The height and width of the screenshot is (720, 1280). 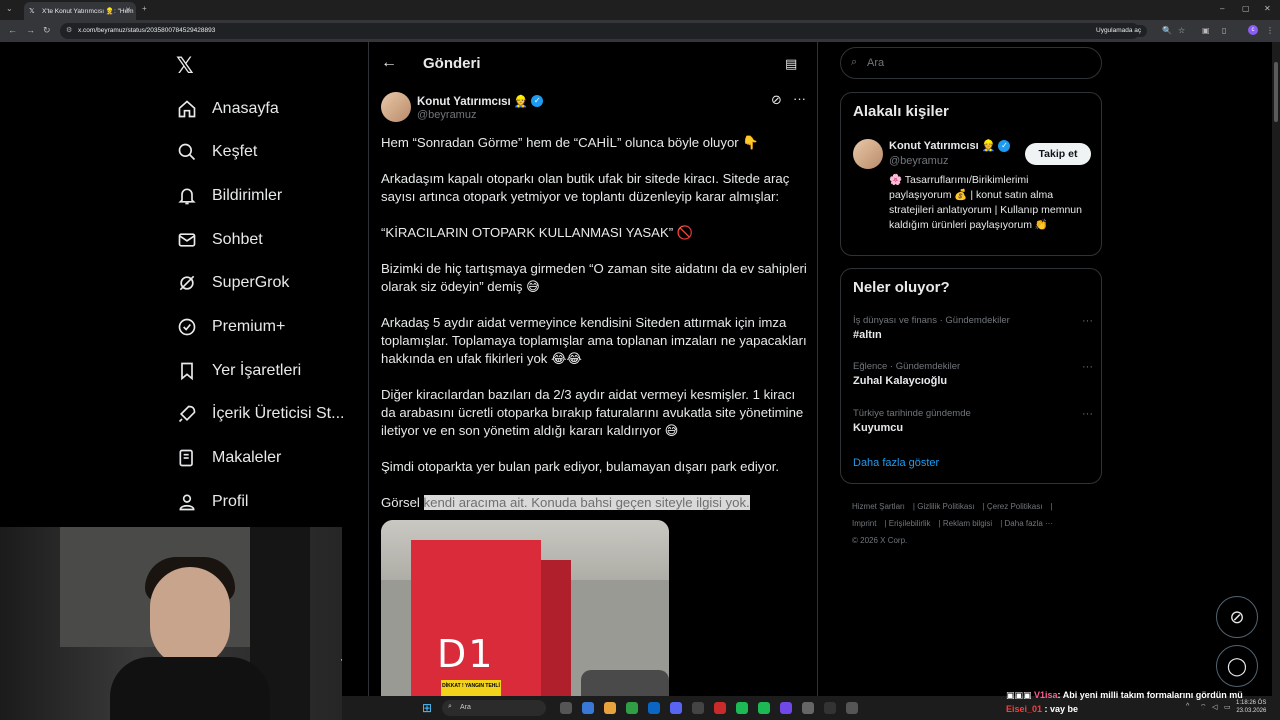 I want to click on author-name: Konut Yatırımcısı 👷 ✓, so click(x=480, y=101).